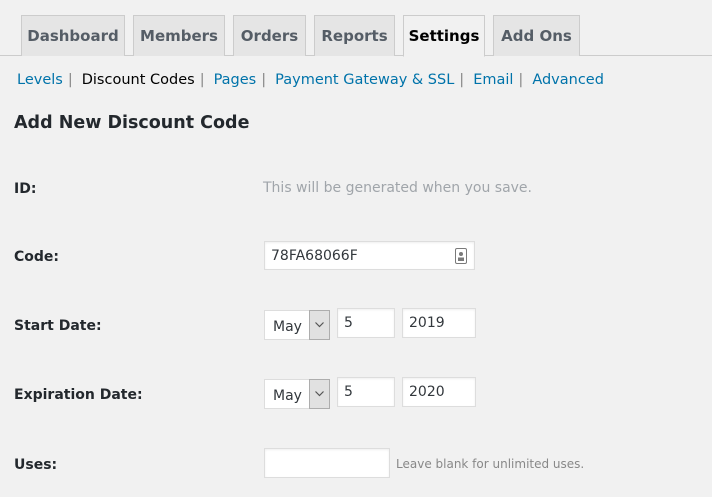 Image resolution: width=712 pixels, height=497 pixels. I want to click on subnav-levels: Levels, so click(40, 80).